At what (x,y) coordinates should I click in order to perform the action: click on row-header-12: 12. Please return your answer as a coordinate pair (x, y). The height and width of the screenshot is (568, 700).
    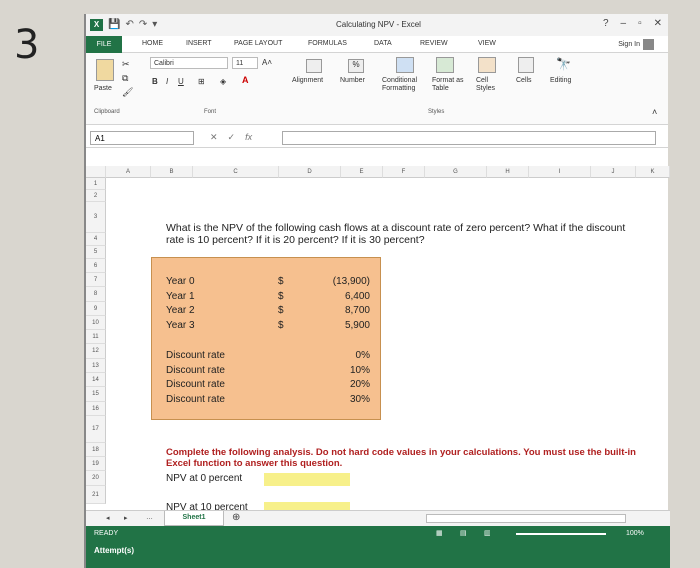
    Looking at the image, I should click on (96, 351).